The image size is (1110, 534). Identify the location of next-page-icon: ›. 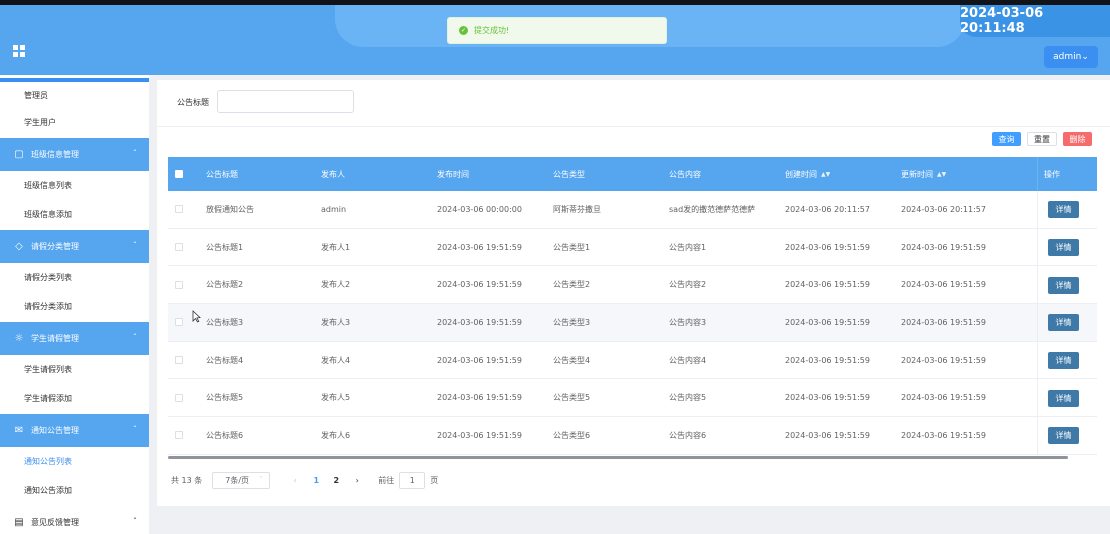
(357, 480).